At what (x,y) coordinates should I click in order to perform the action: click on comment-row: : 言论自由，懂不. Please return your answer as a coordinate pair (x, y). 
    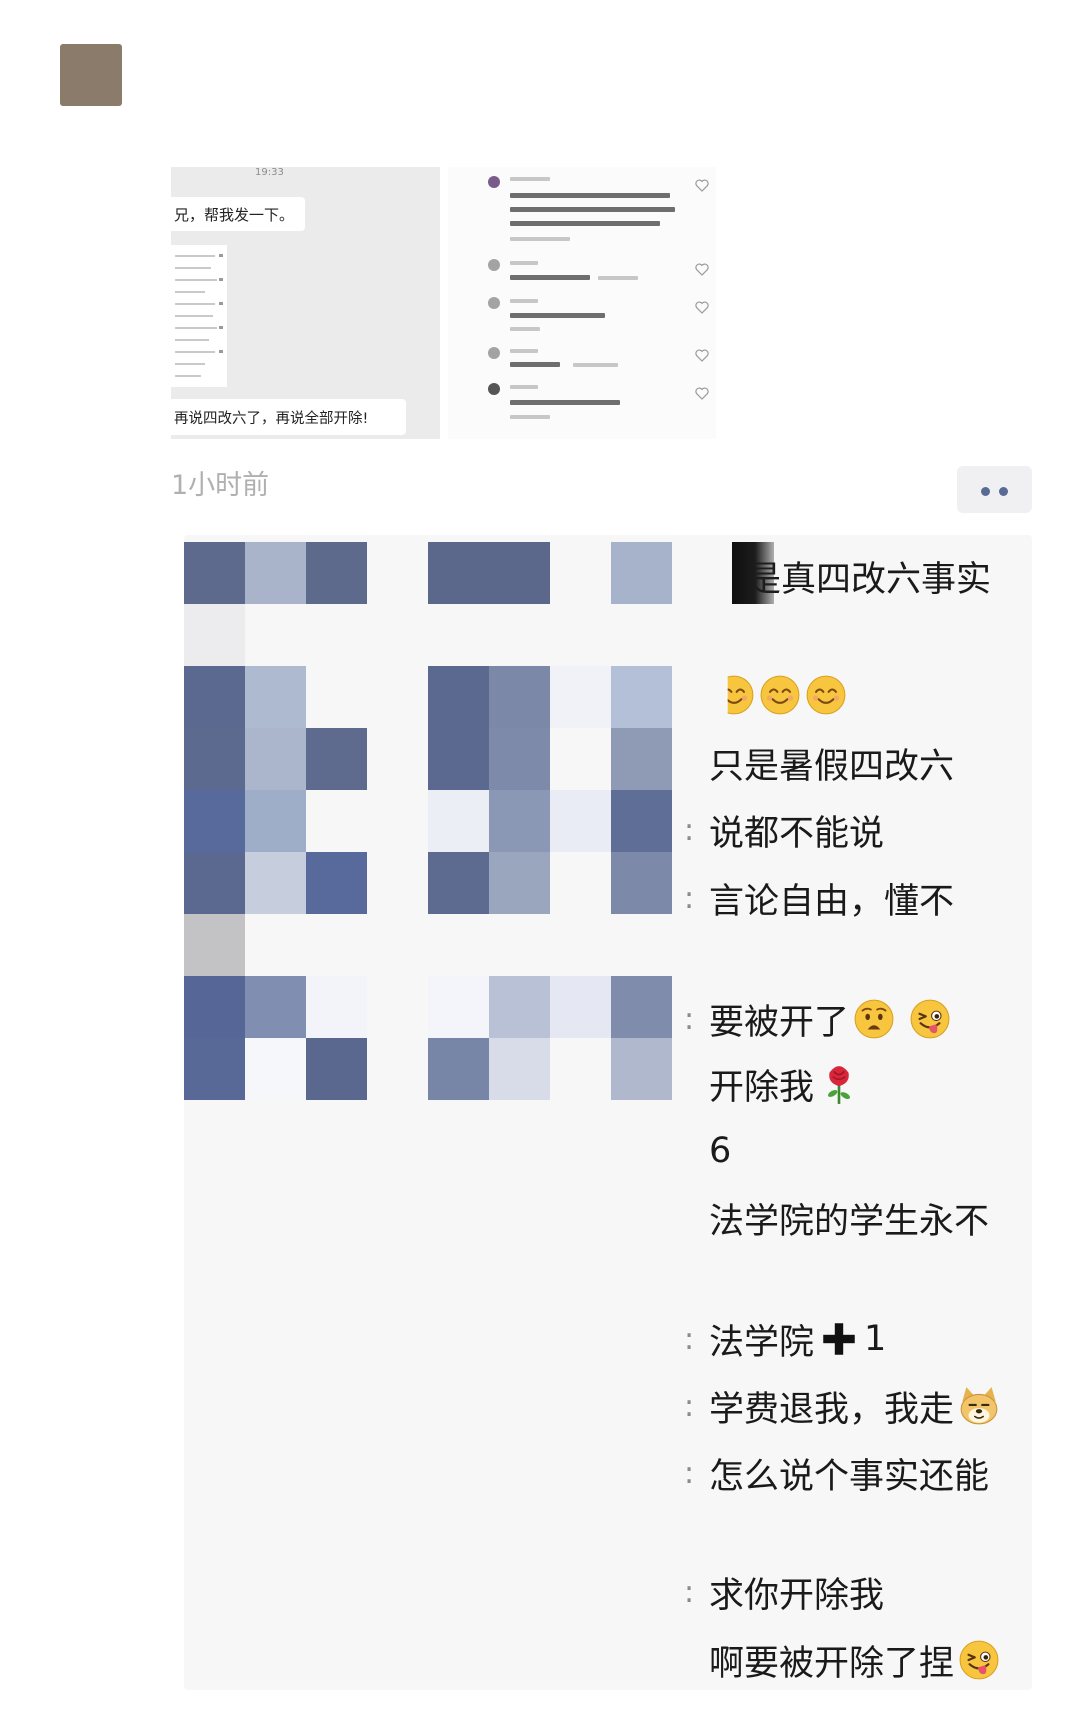
    Looking at the image, I should click on (819, 899).